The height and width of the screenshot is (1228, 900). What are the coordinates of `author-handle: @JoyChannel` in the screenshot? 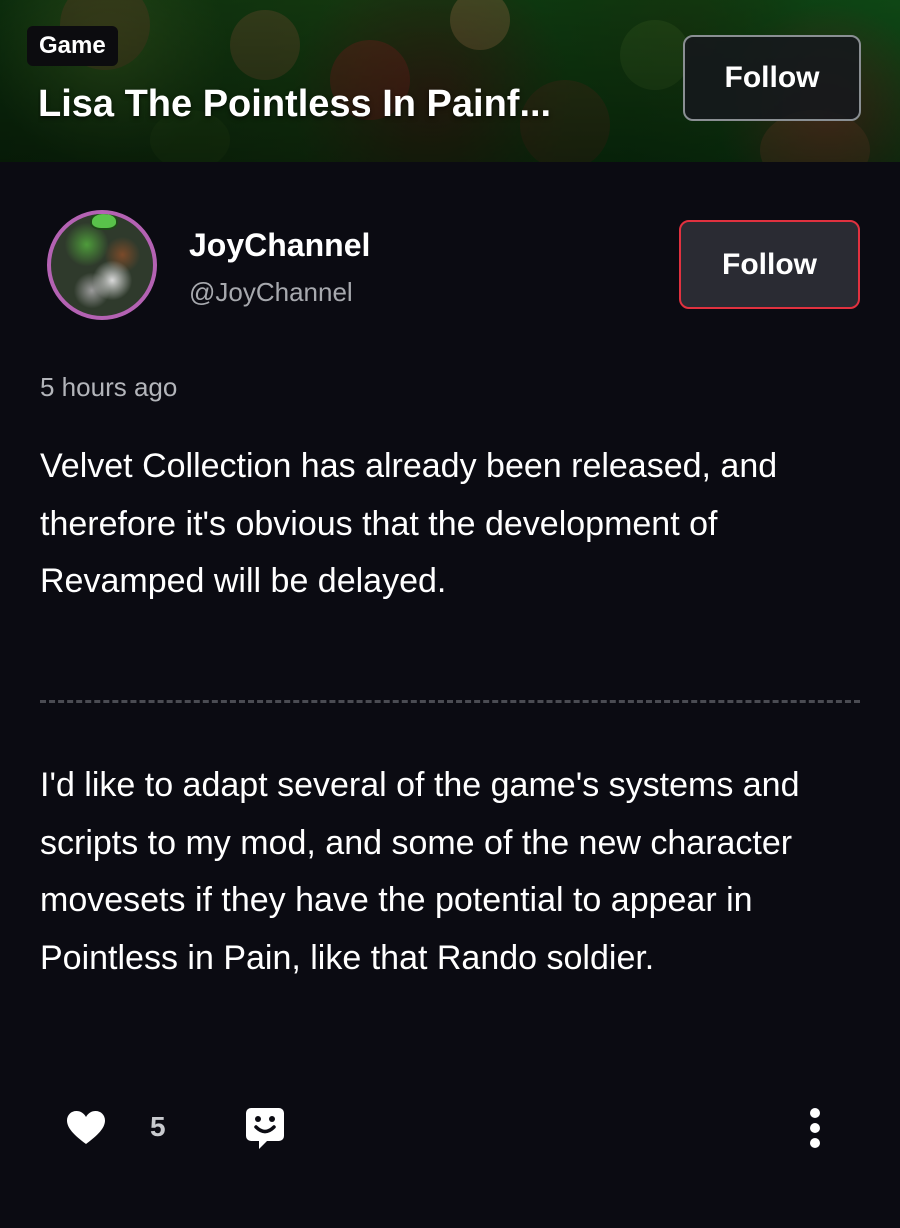 It's located at (271, 292).